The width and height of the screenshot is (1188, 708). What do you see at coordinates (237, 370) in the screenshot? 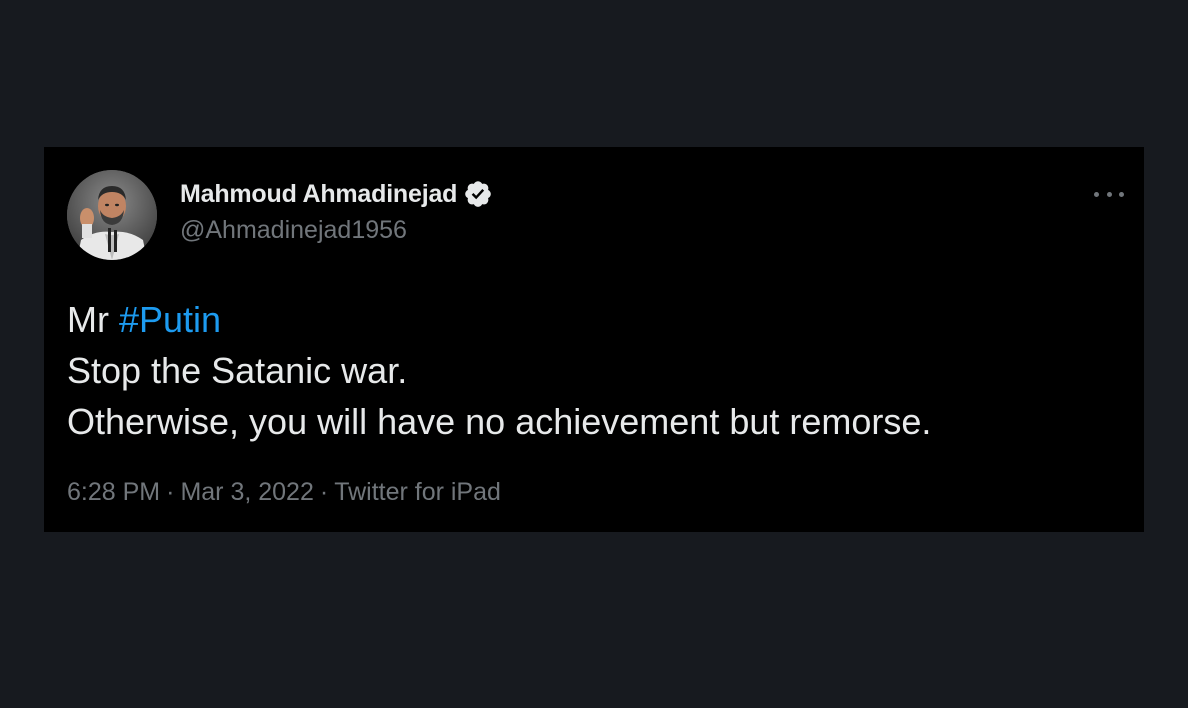
I see `tweet-line-2: Stop the Satanic war.` at bounding box center [237, 370].